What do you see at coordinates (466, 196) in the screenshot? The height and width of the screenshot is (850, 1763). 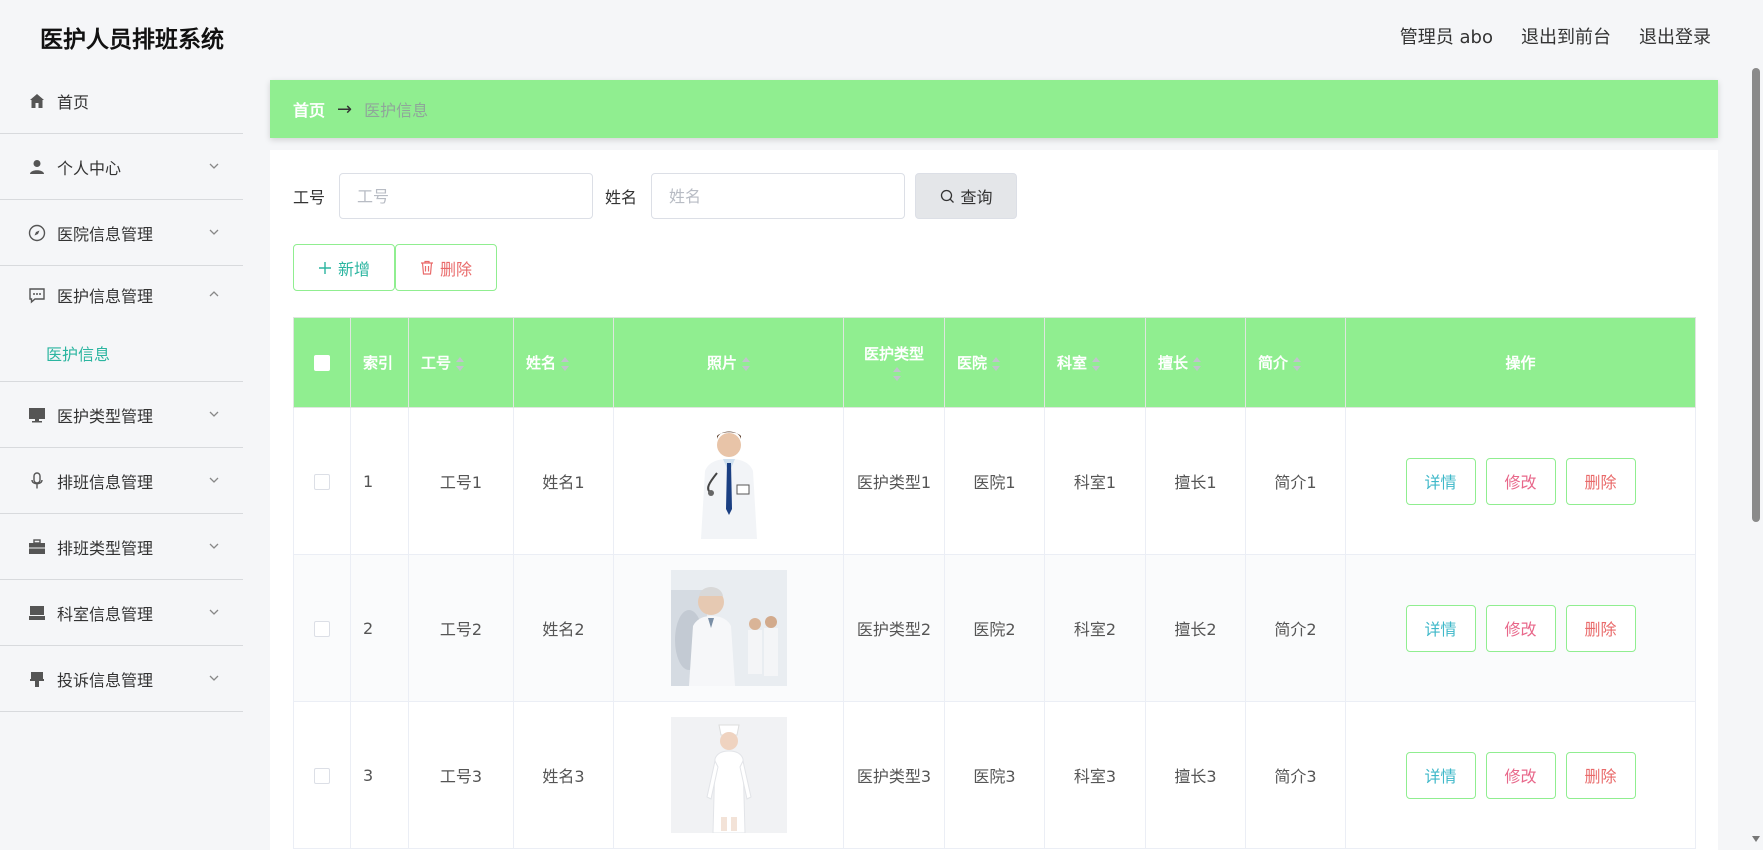 I see `gonghao-input` at bounding box center [466, 196].